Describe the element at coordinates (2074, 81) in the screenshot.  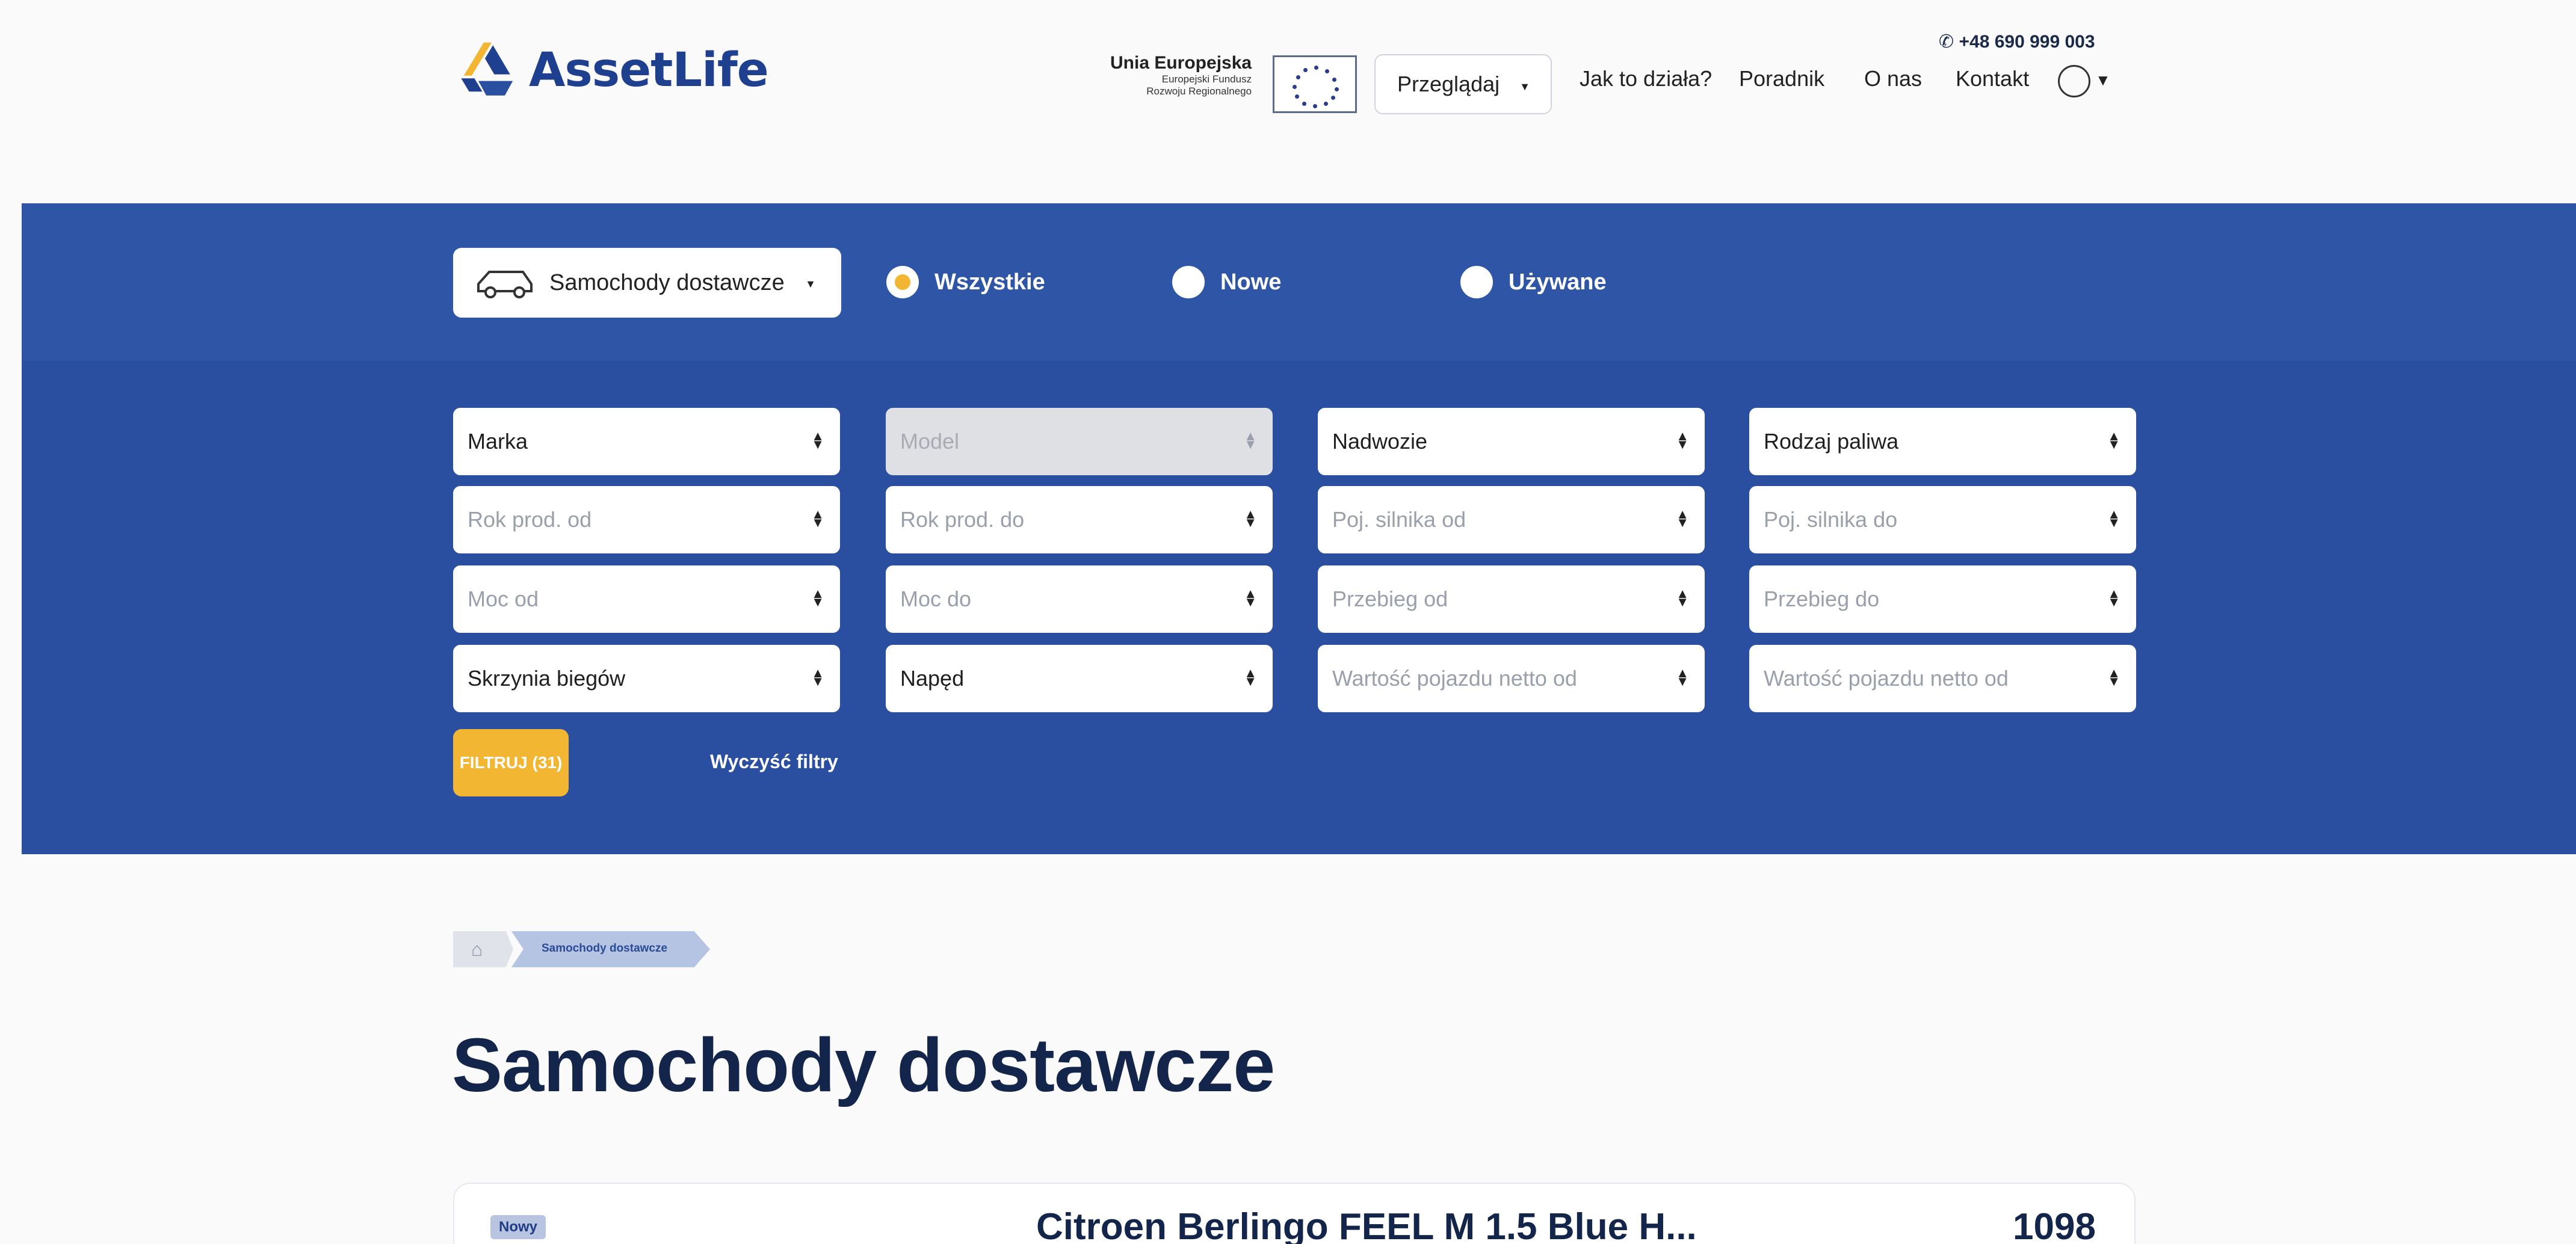
I see `user-account-icon` at that location.